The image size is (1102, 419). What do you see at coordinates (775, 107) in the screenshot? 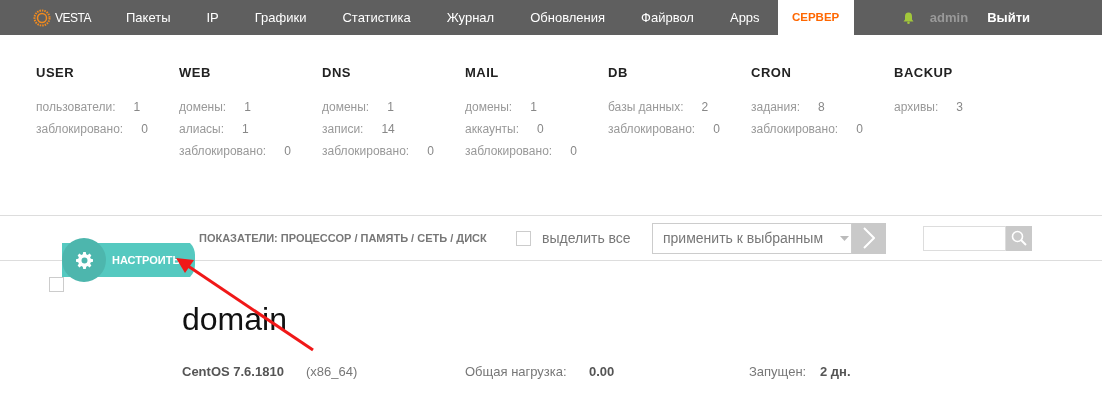
I see `stat-label: задания:` at bounding box center [775, 107].